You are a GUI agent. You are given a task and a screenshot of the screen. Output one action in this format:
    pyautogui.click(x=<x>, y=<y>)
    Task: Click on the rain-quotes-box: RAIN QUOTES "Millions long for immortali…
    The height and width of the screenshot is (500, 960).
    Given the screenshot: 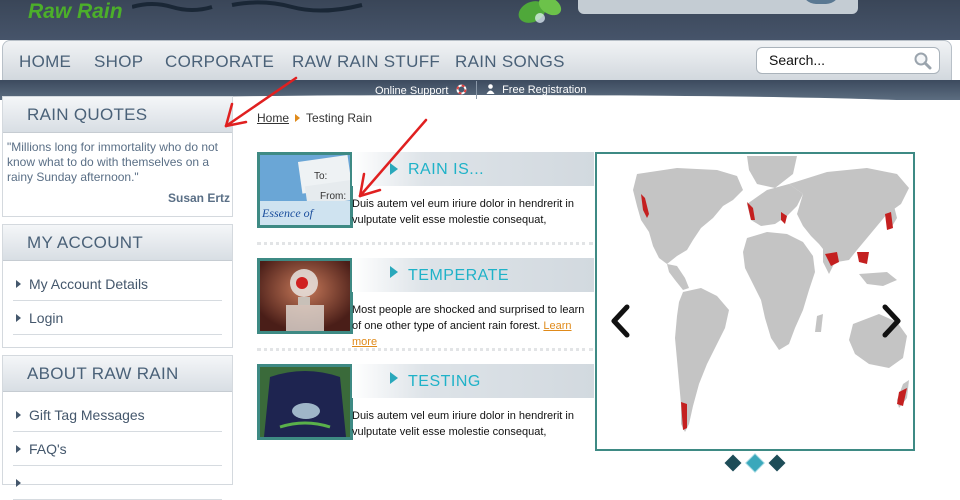 What is the action you would take?
    pyautogui.click(x=117, y=156)
    